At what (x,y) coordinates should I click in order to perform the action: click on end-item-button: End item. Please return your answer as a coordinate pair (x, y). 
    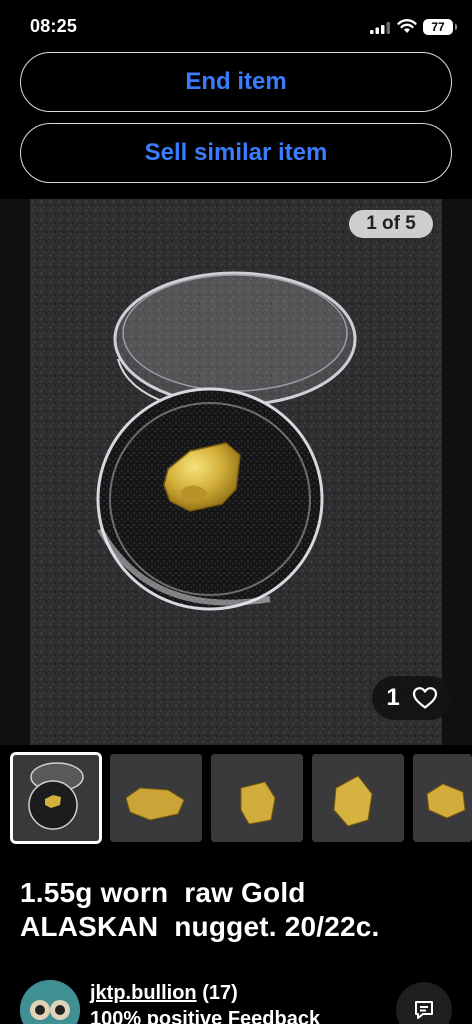
    Looking at the image, I should click on (236, 82).